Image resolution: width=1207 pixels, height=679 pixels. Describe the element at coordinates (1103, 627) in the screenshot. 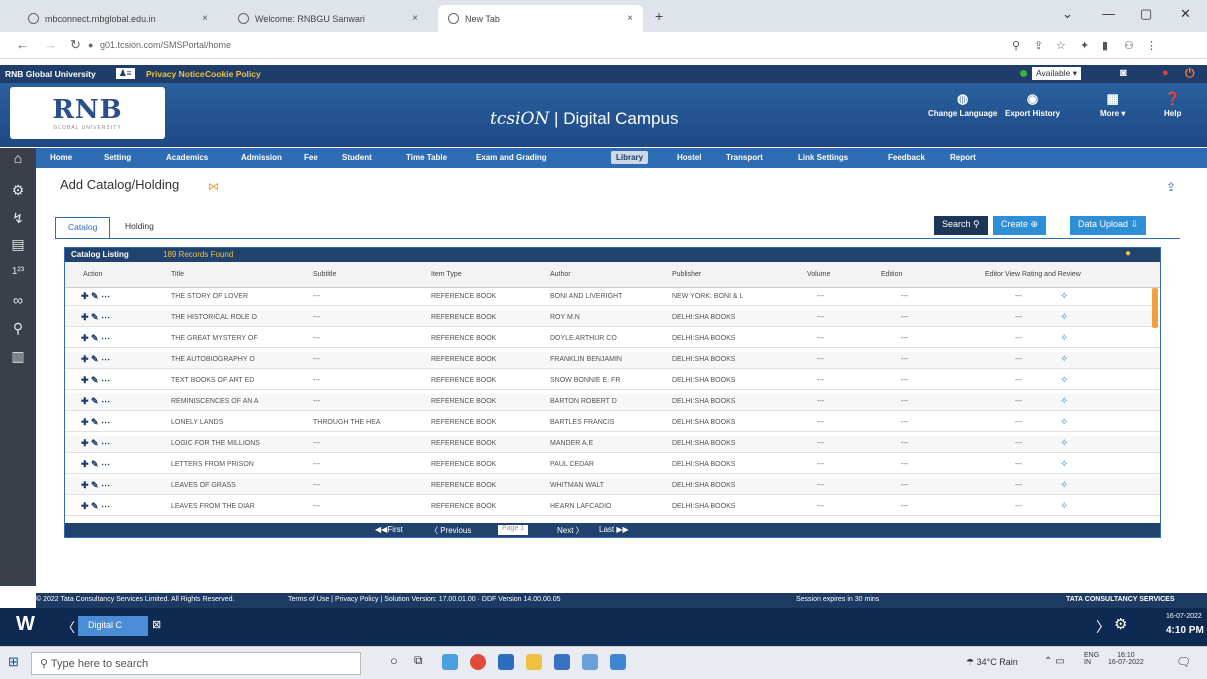

I see `arrow-right-icon: 〉` at that location.